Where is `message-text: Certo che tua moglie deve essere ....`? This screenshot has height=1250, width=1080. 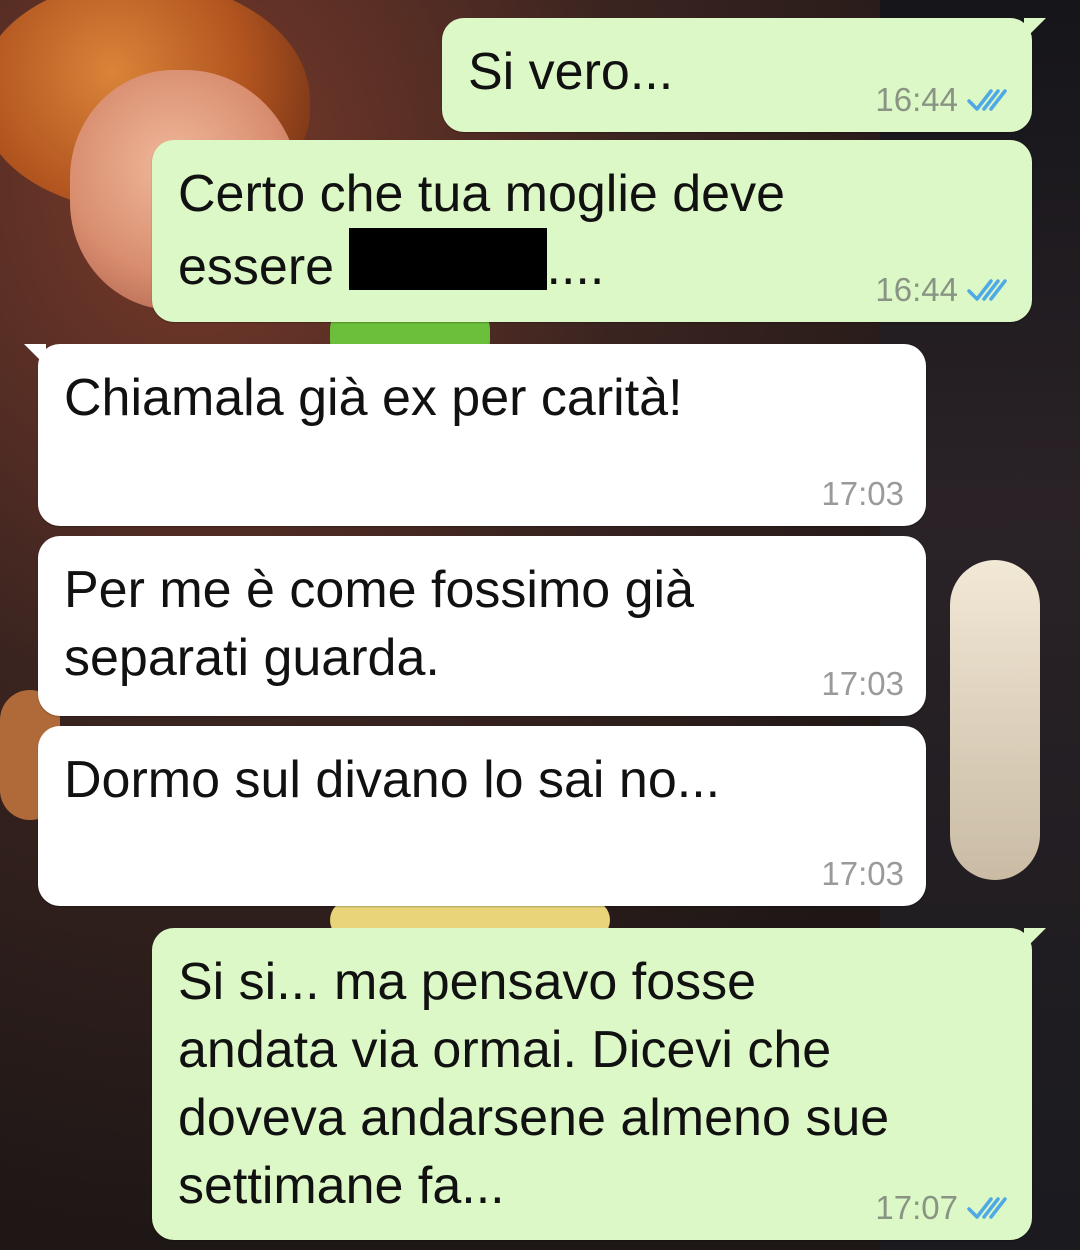
message-text: Certo che tua moglie deve essere .... is located at coordinates (481, 230).